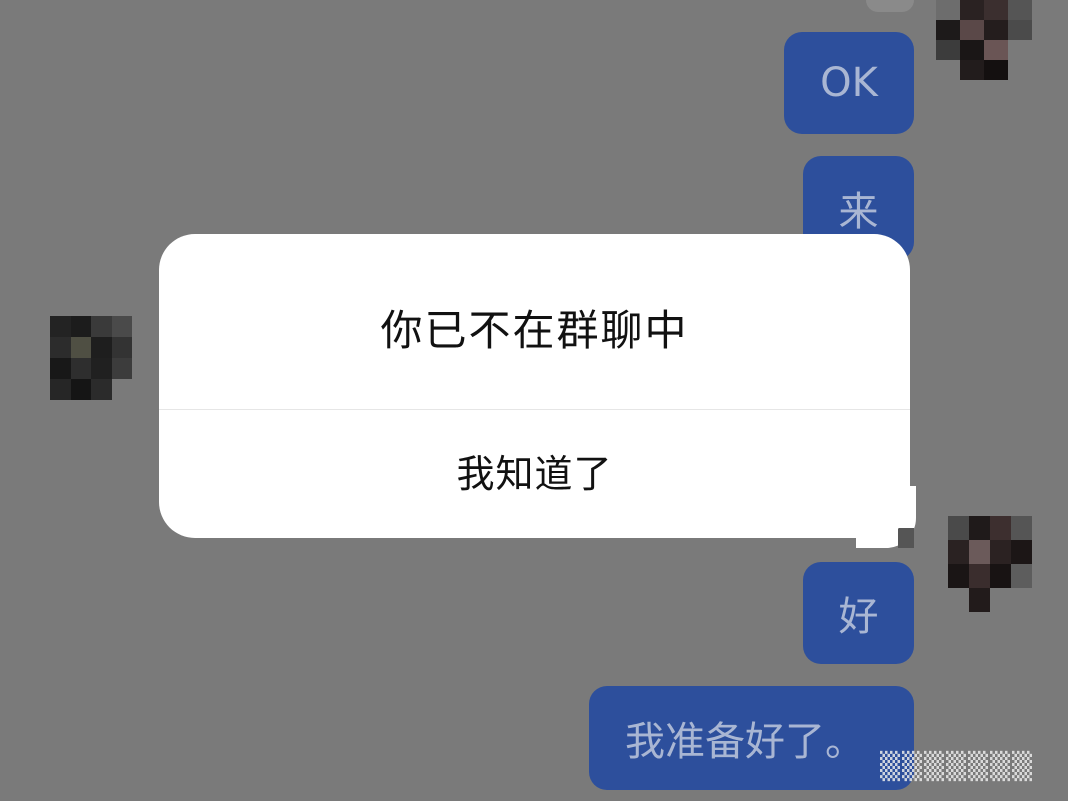 The height and width of the screenshot is (801, 1068). What do you see at coordinates (858, 212) in the screenshot?
I see `message-text: 来` at bounding box center [858, 212].